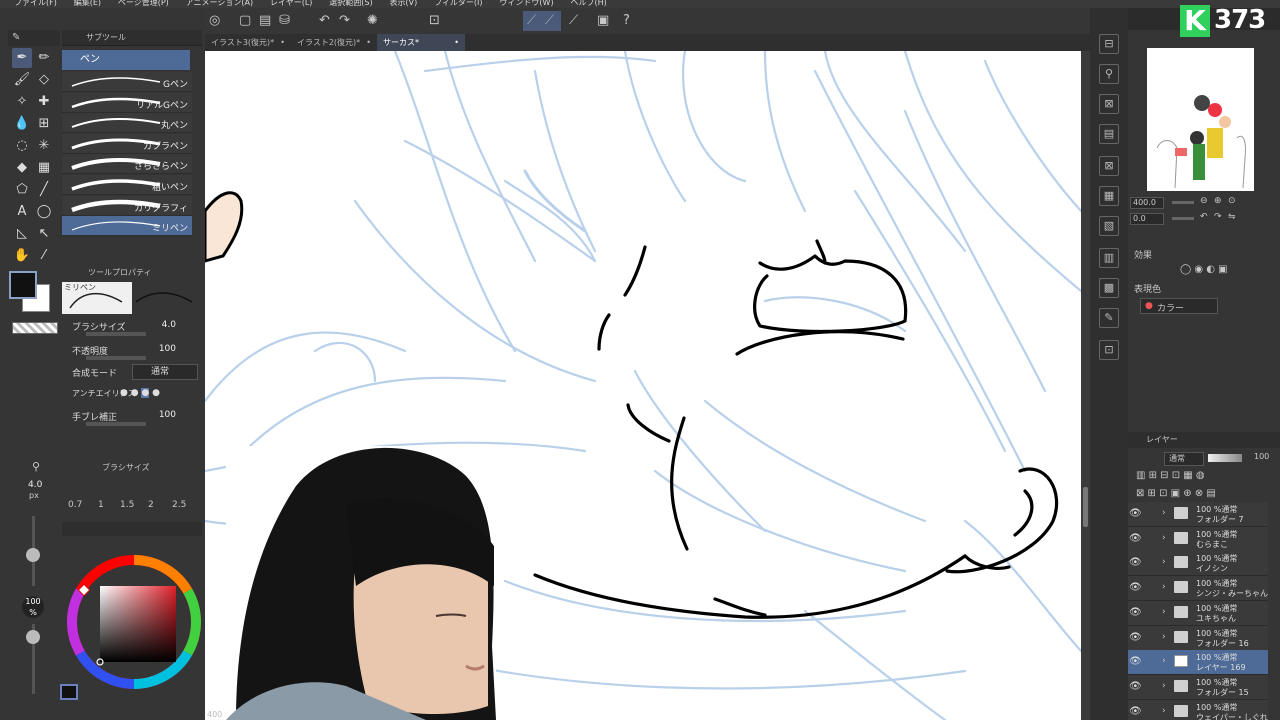  Describe the element at coordinates (44, 58) in the screenshot. I see `pencil-tool-icon: ✏` at that location.